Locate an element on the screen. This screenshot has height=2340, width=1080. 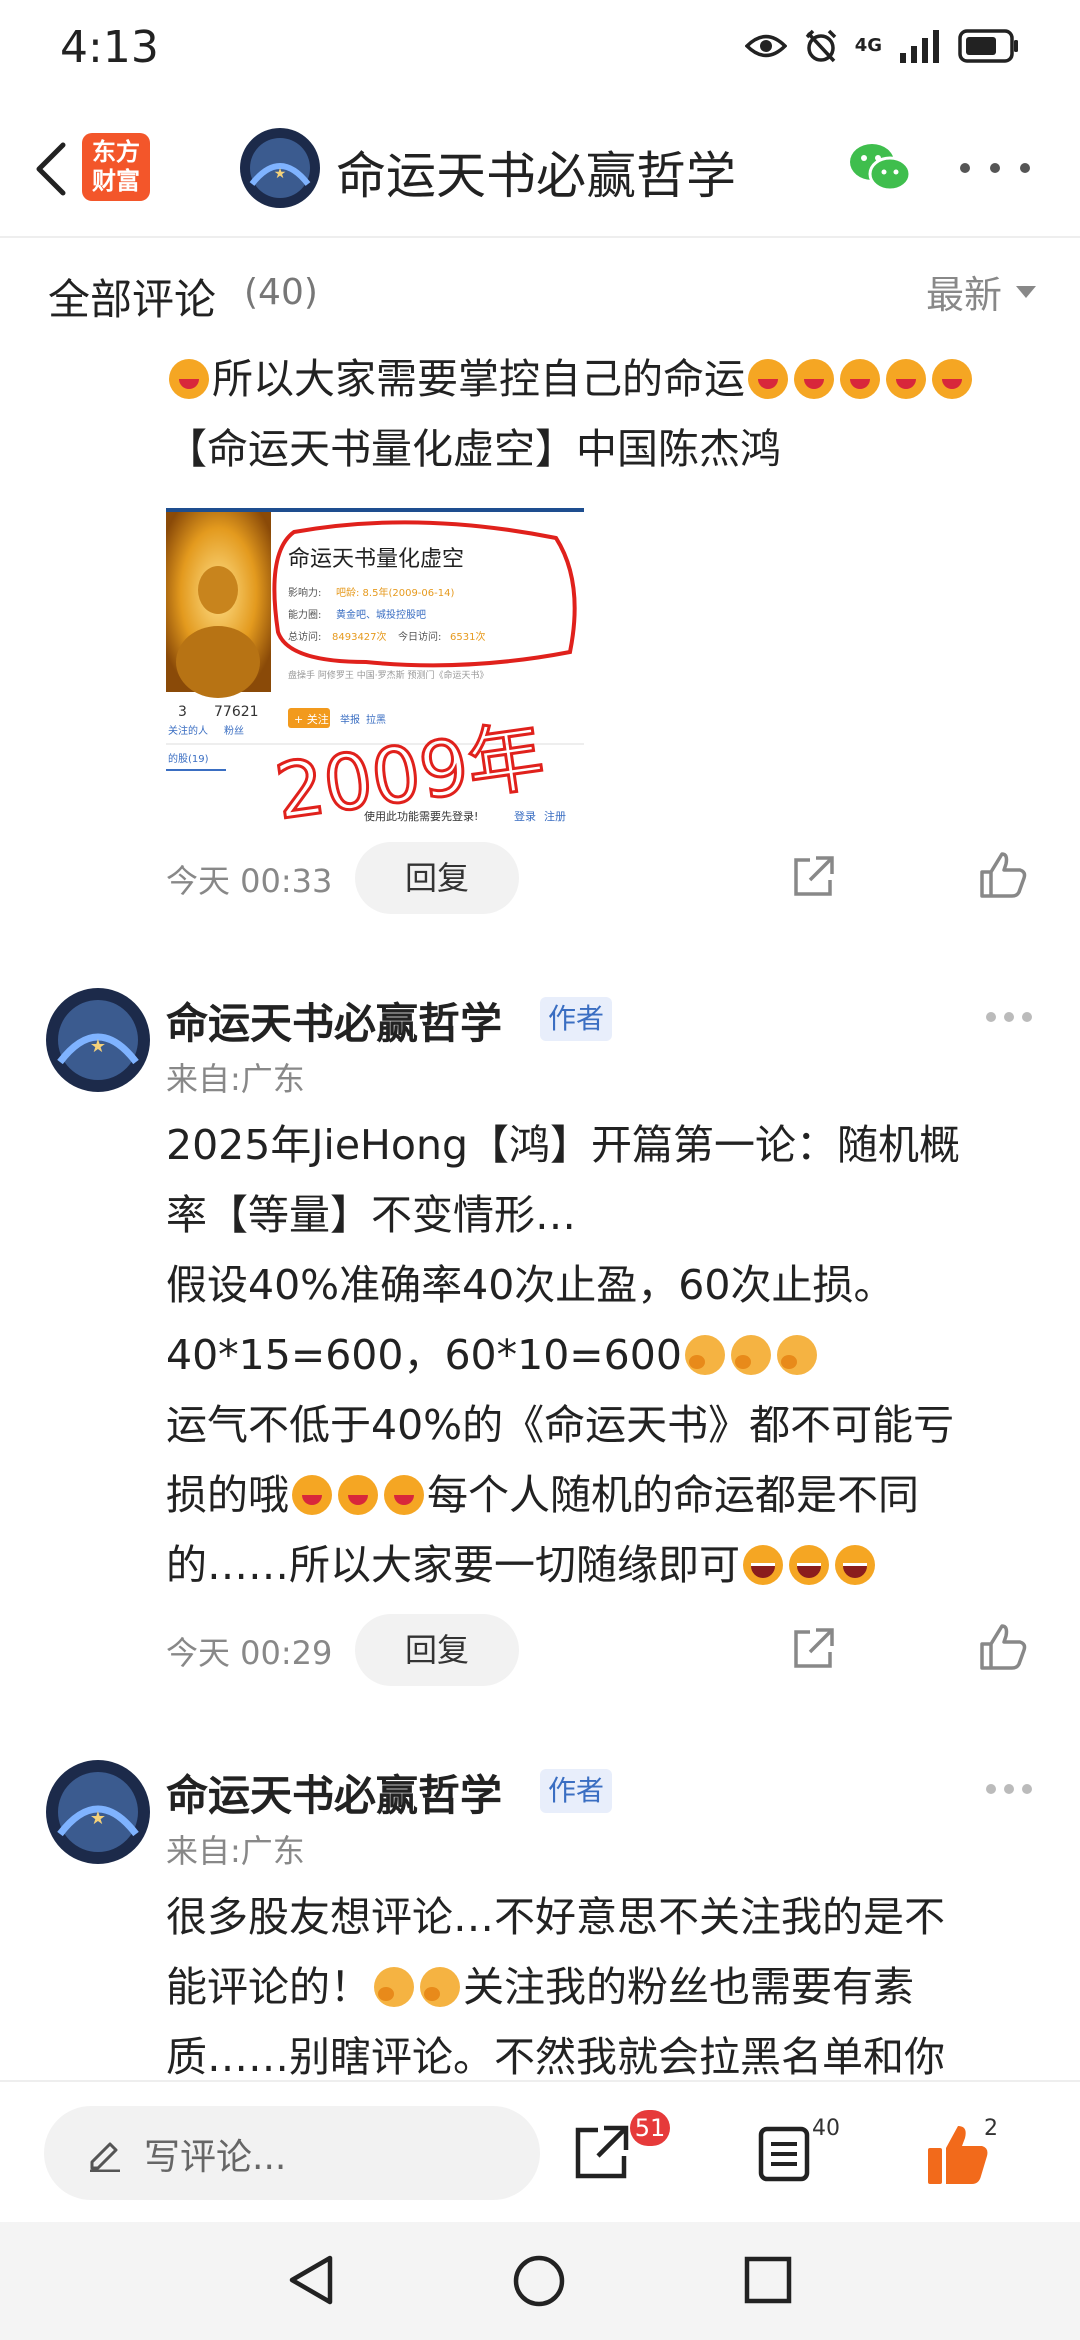
back-arrow-icon is located at coordinates (51, 169).